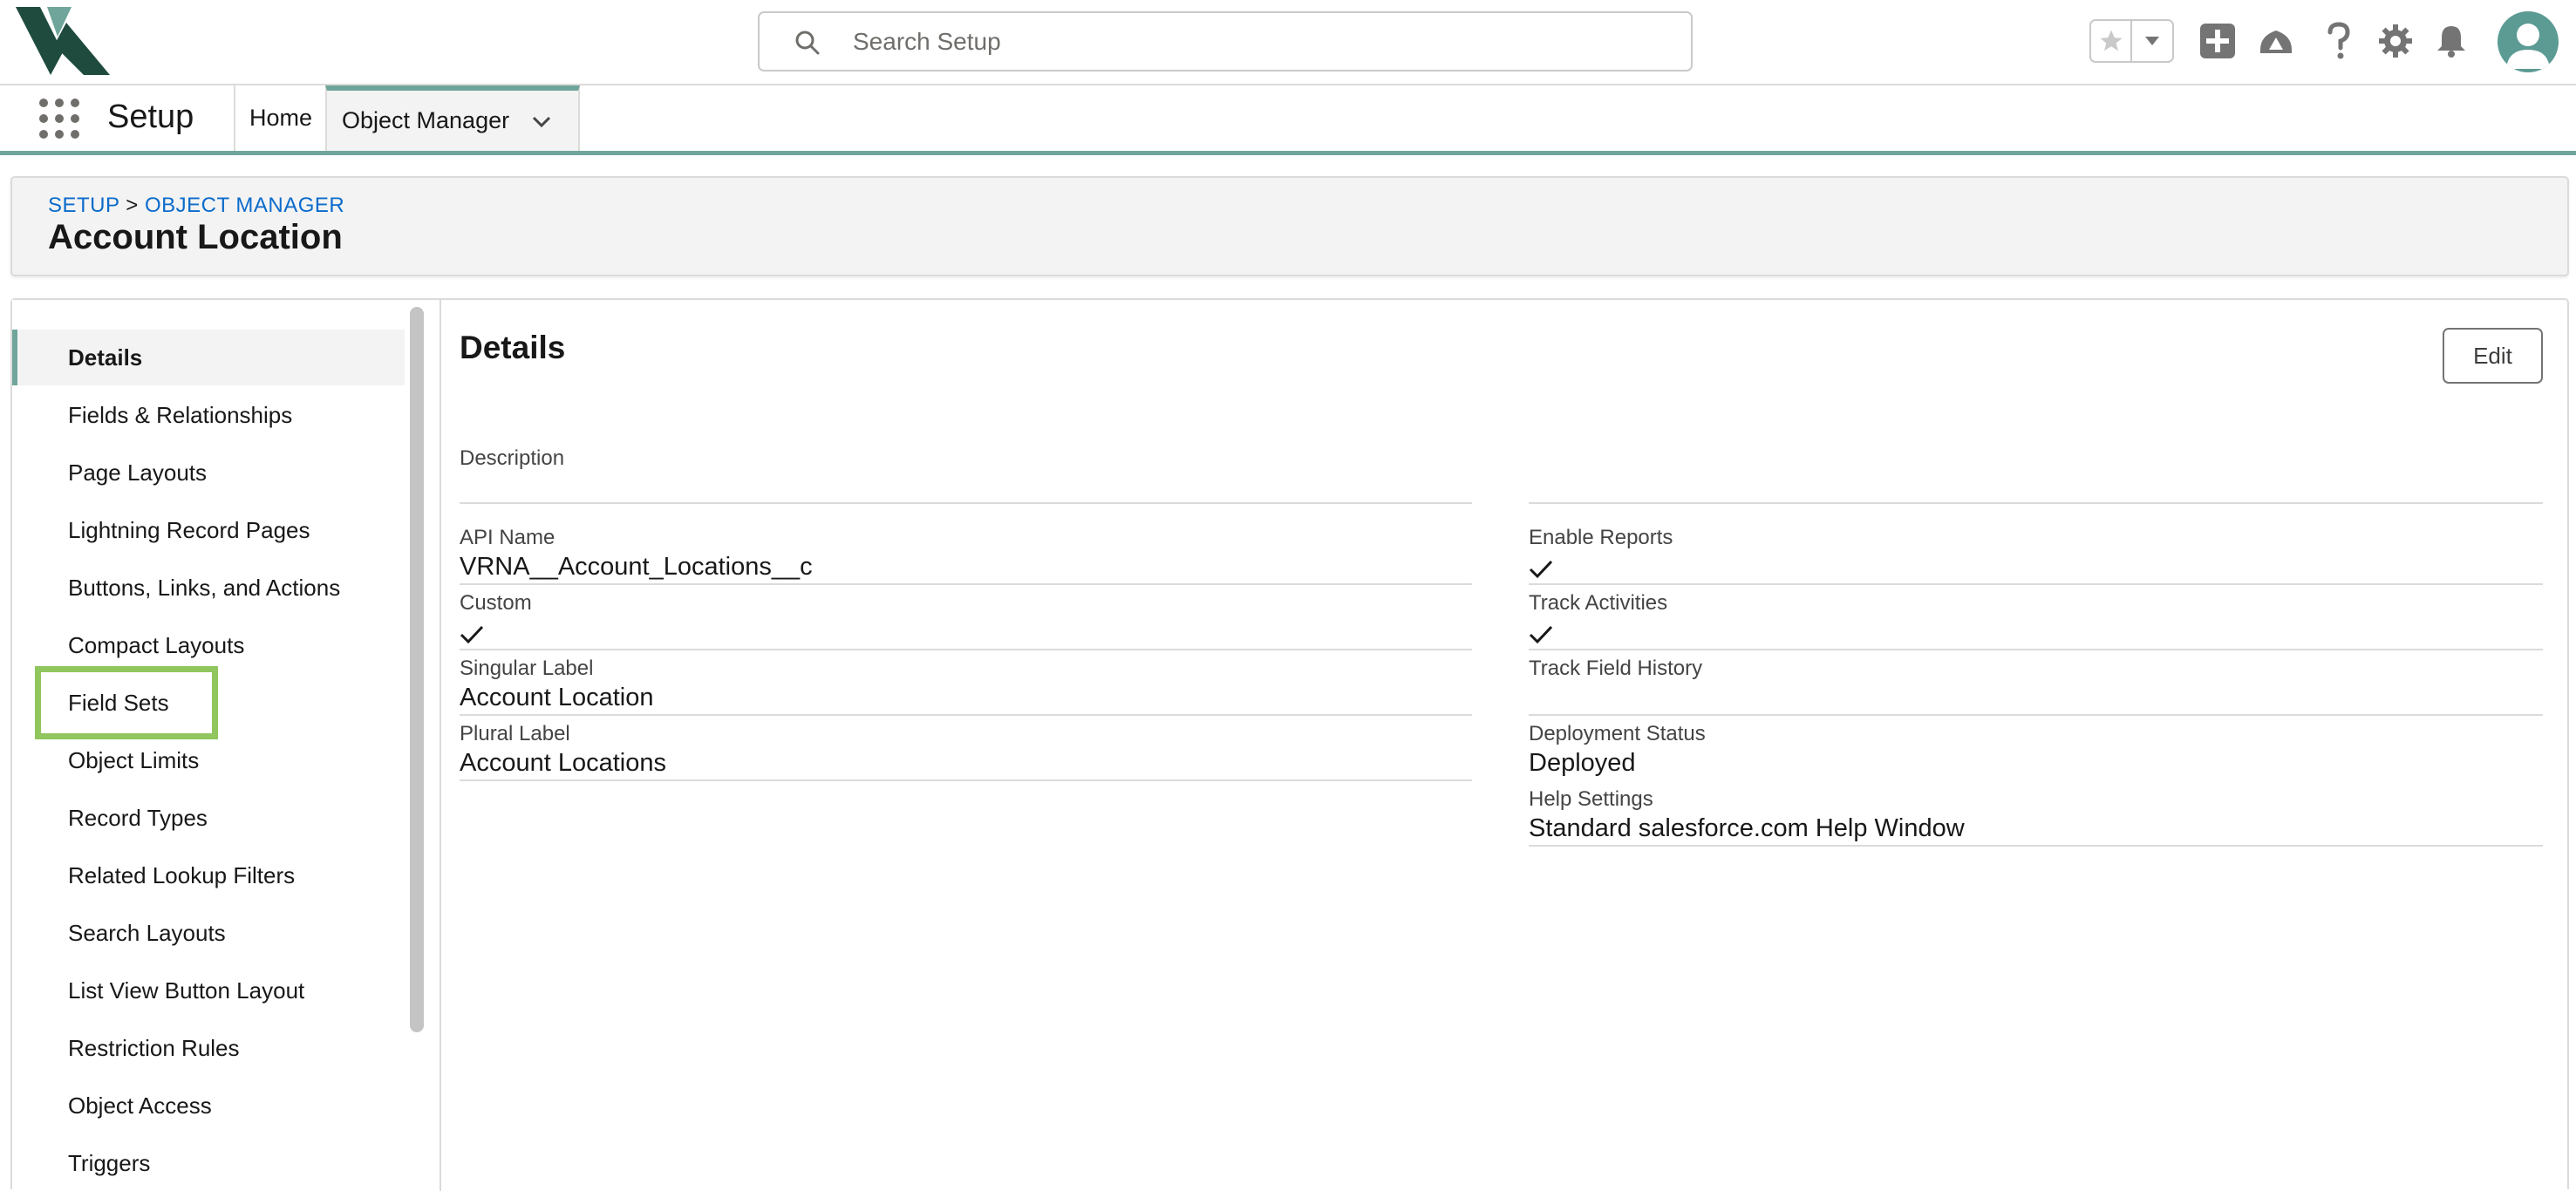 This screenshot has width=2576, height=1191. I want to click on sidebar-item-list-view-button-layout: List View Button Layout, so click(208, 990).